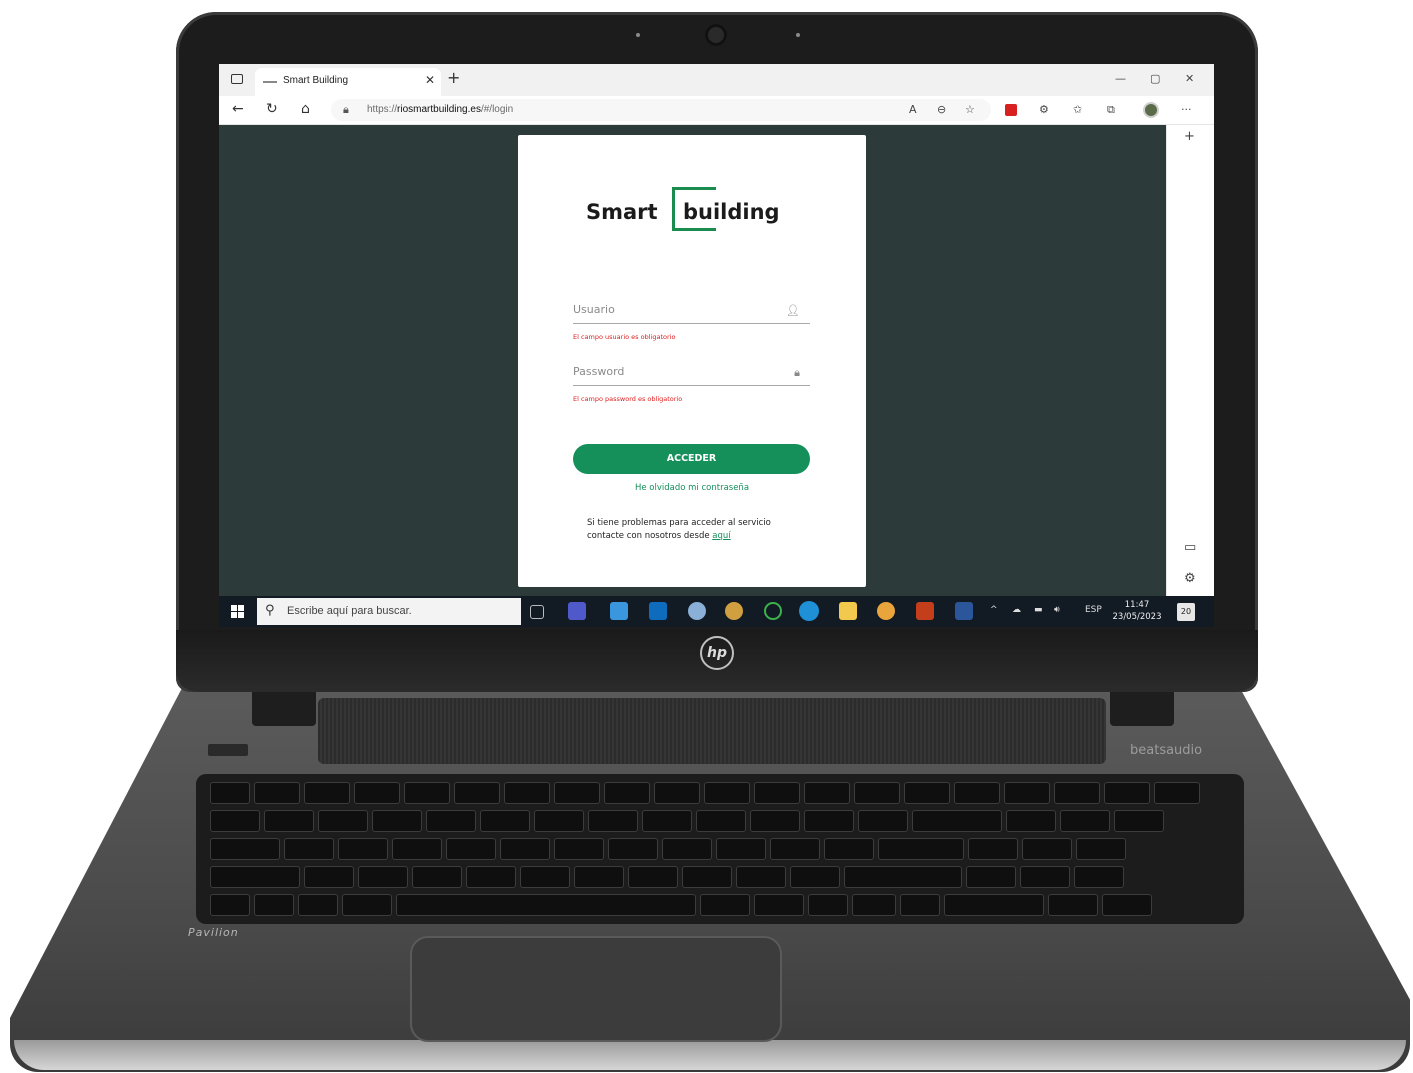  What do you see at coordinates (673, 371) in the screenshot?
I see `password-input` at bounding box center [673, 371].